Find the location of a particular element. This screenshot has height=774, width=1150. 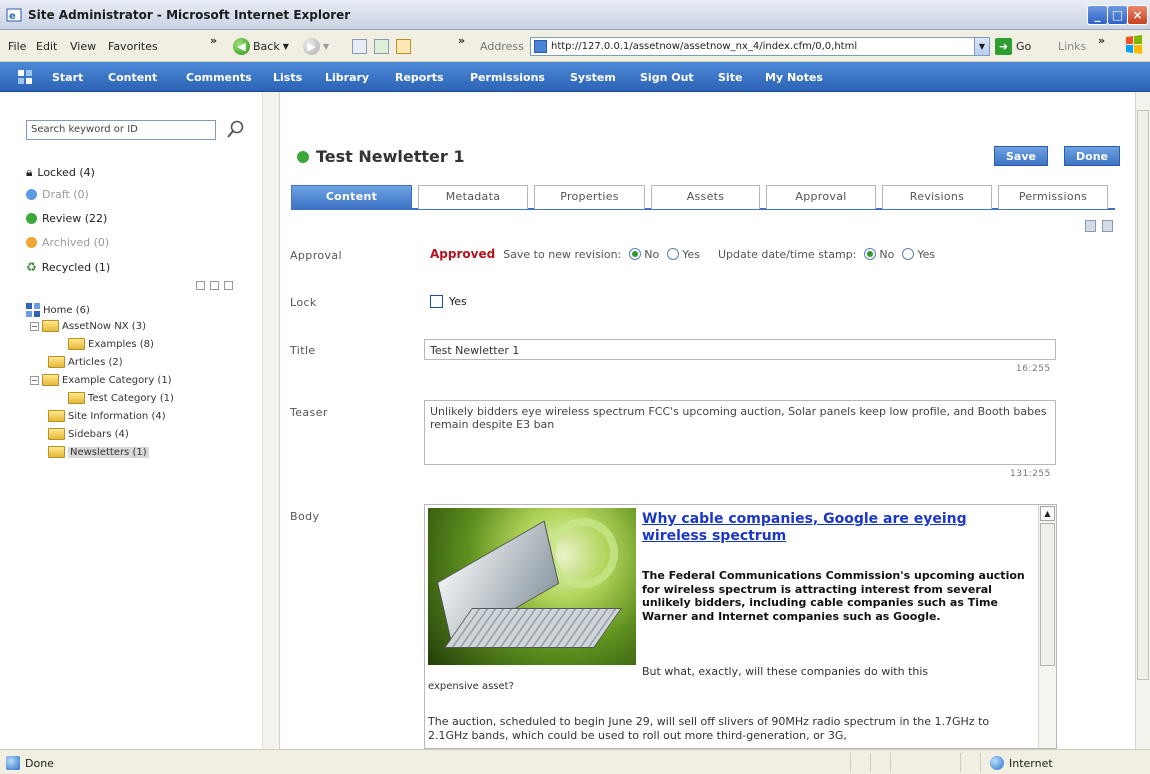

status-recycled: ♻ Recycled (1) is located at coordinates (68, 267).